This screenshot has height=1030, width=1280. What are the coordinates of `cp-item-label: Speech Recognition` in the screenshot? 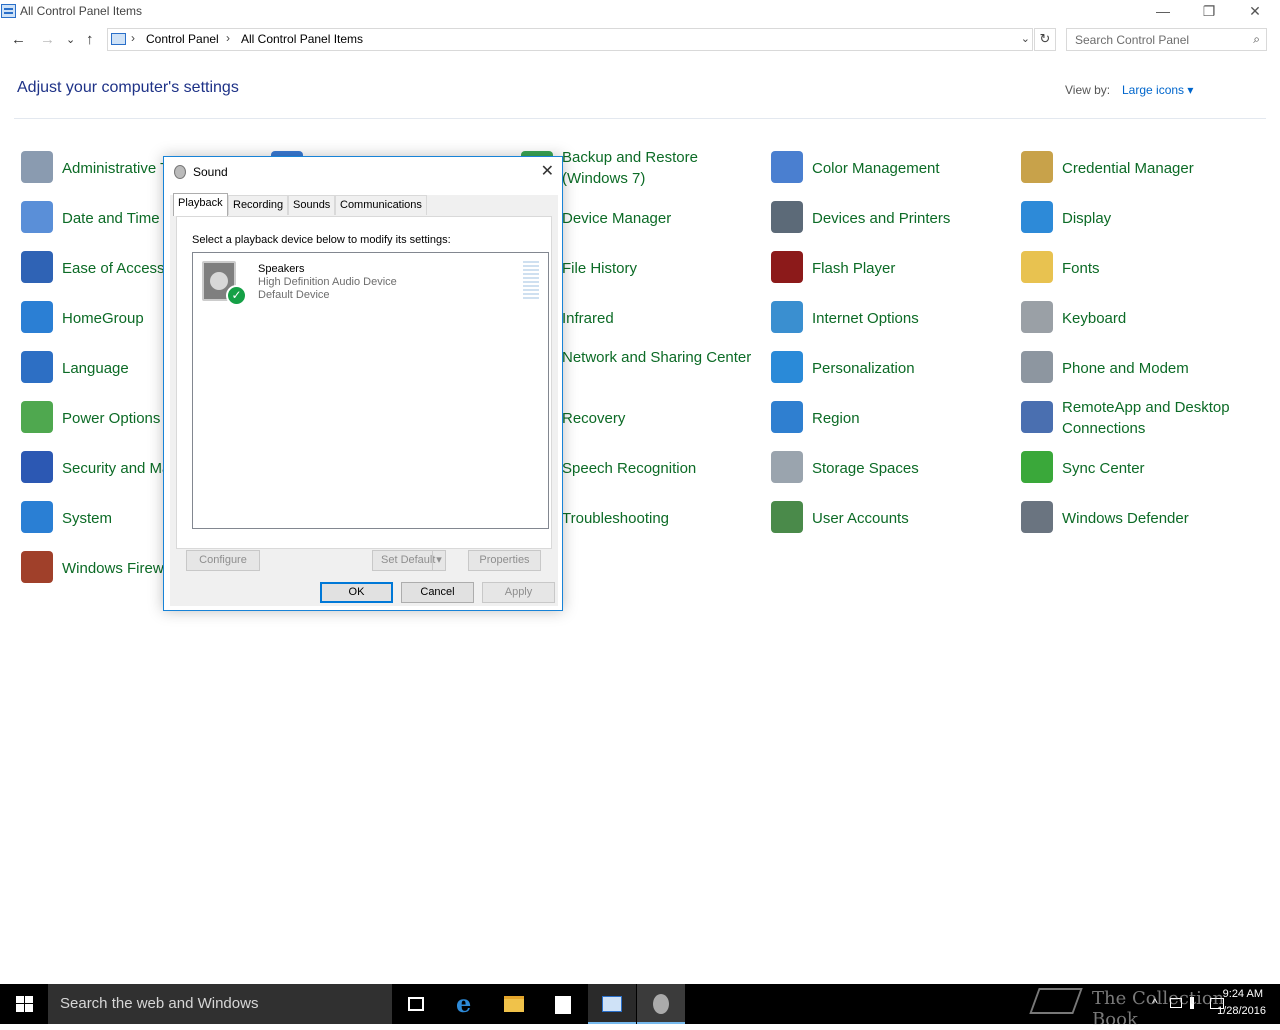 It's located at (629, 468).